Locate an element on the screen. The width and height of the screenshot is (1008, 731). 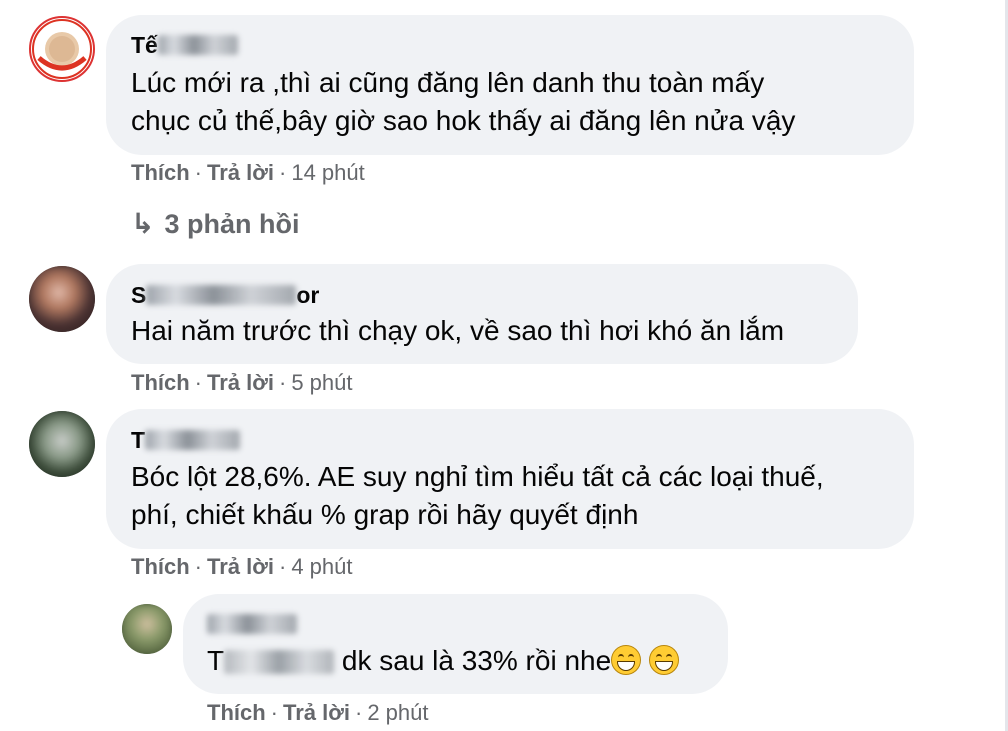
reply-arrow-icon: ↳ is located at coordinates (143, 223).